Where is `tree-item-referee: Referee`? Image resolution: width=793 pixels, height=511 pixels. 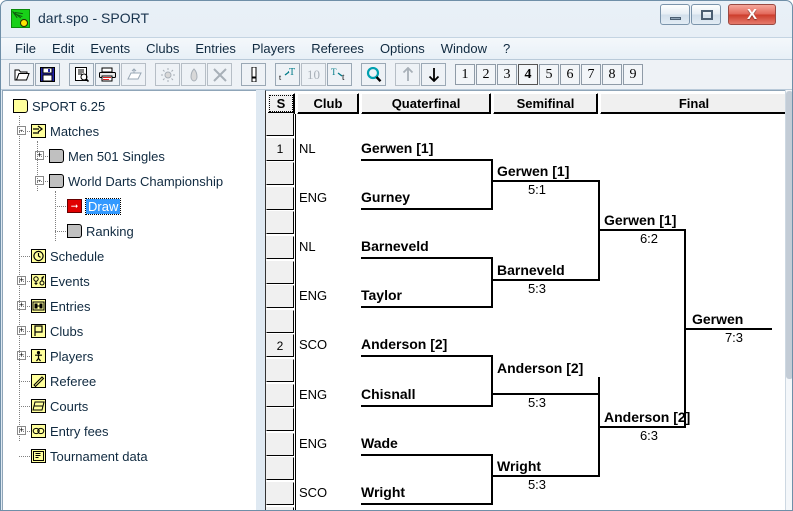
tree-item-referee: Referee is located at coordinates (63, 381).